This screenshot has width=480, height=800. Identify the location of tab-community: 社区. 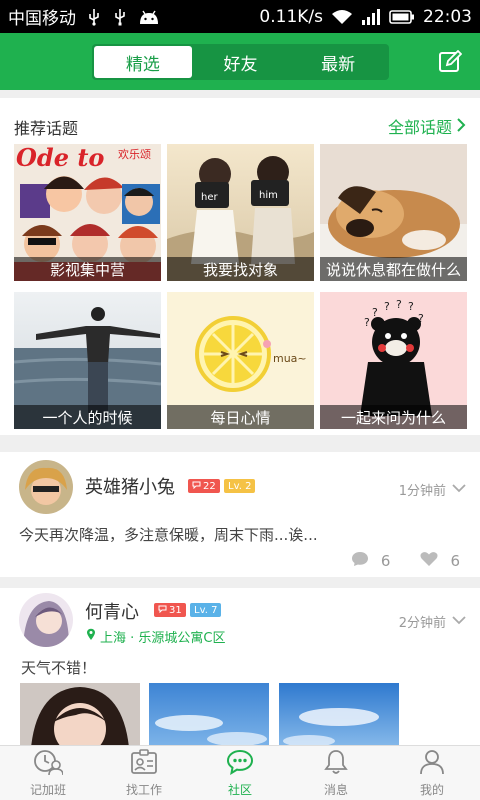
(240, 773).